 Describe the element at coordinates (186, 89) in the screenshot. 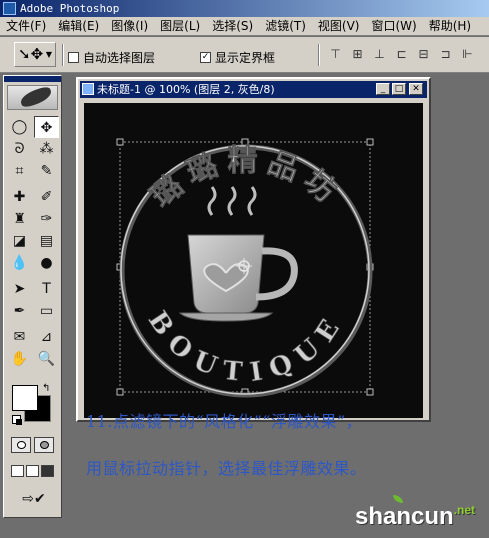

I see `document-title: 未标题-1 @ 100% (图层 2, 灰色/8)` at that location.